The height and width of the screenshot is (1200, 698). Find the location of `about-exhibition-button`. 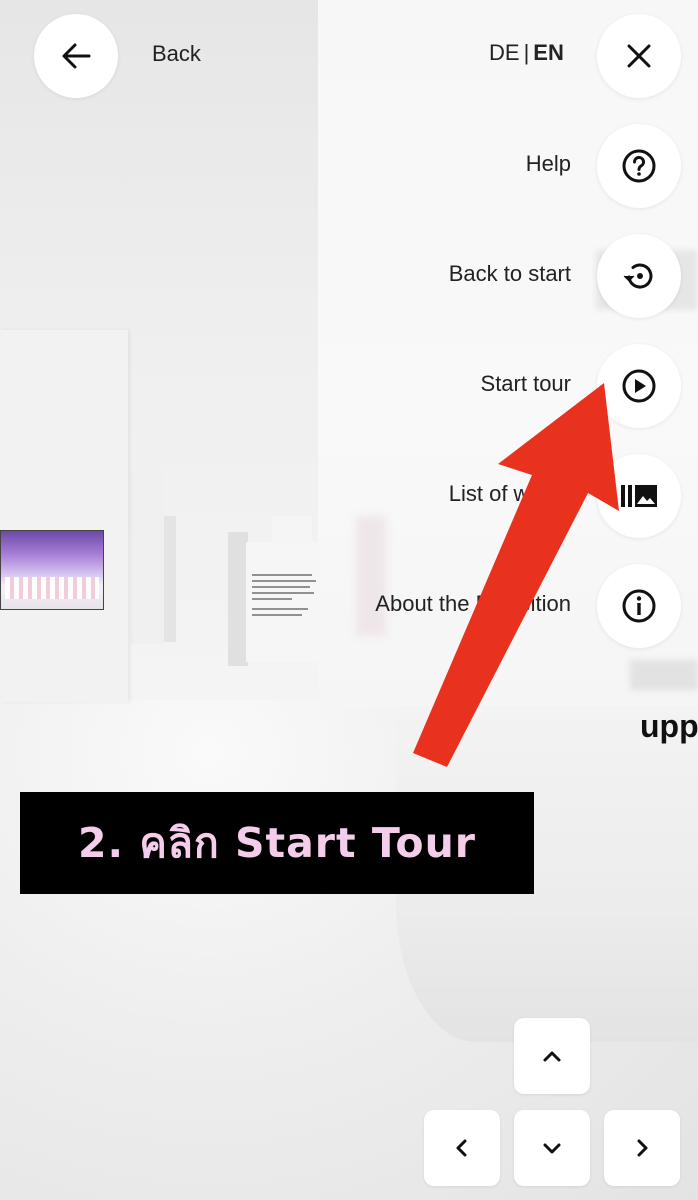

about-exhibition-button is located at coordinates (639, 606).